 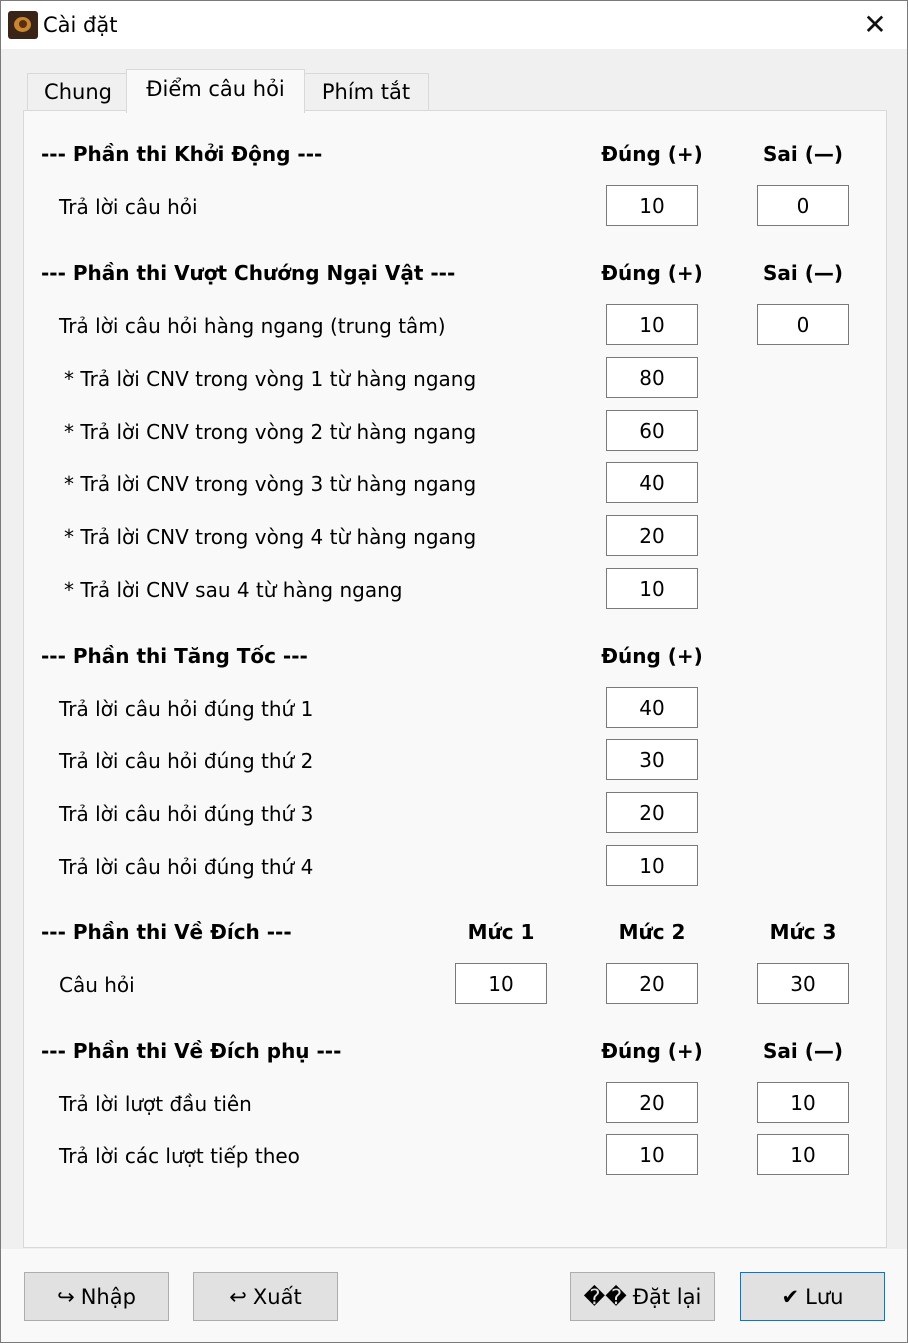 What do you see at coordinates (501, 932) in the screenshot?
I see `header-level-1: Mức 1` at bounding box center [501, 932].